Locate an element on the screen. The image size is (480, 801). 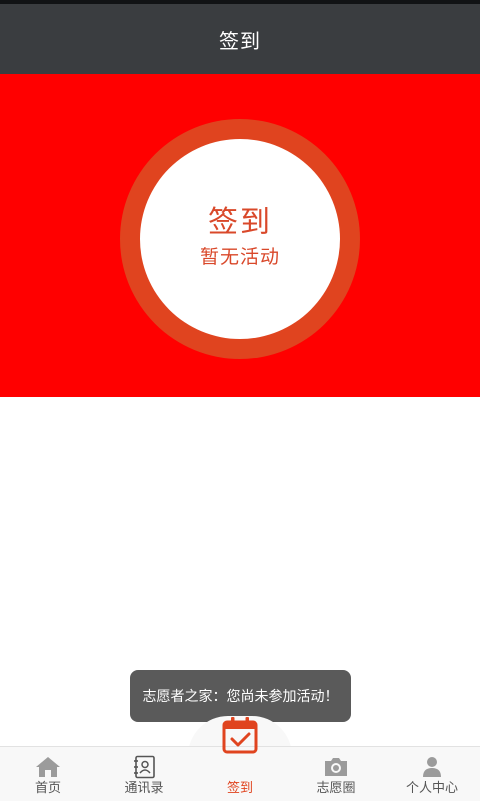
tab-home-label: 首页 is located at coordinates (47, 788).